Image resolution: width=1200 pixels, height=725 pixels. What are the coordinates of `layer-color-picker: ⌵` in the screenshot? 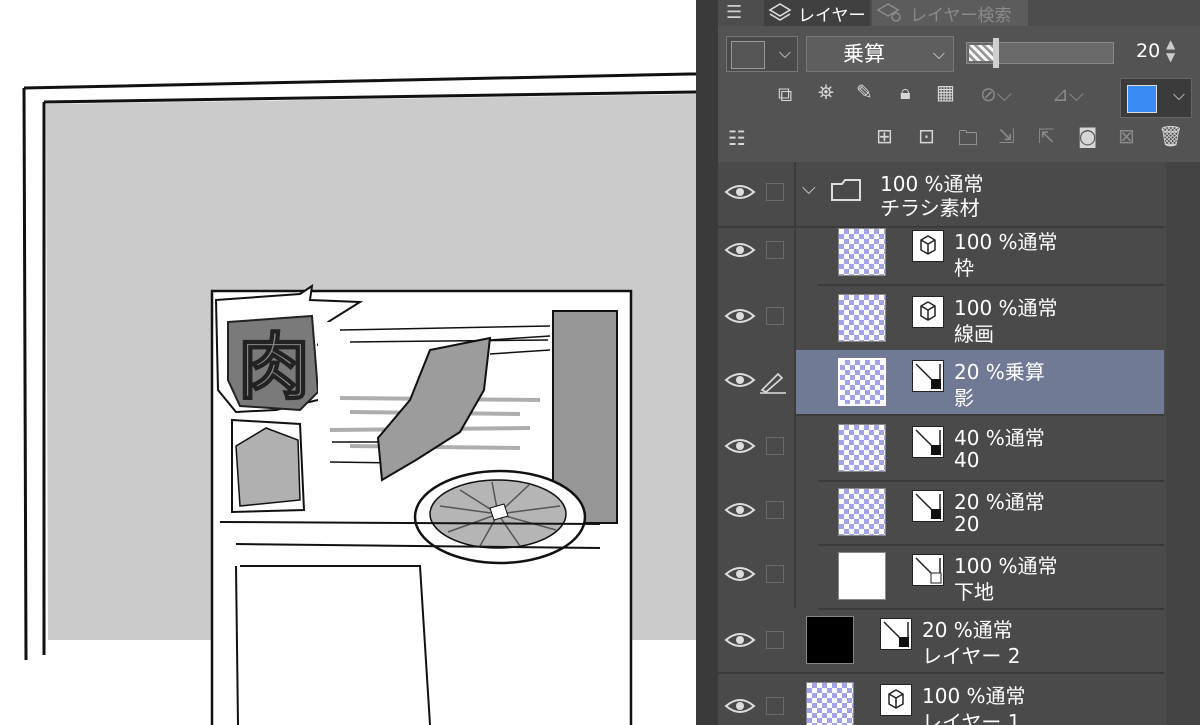 It's located at (762, 54).